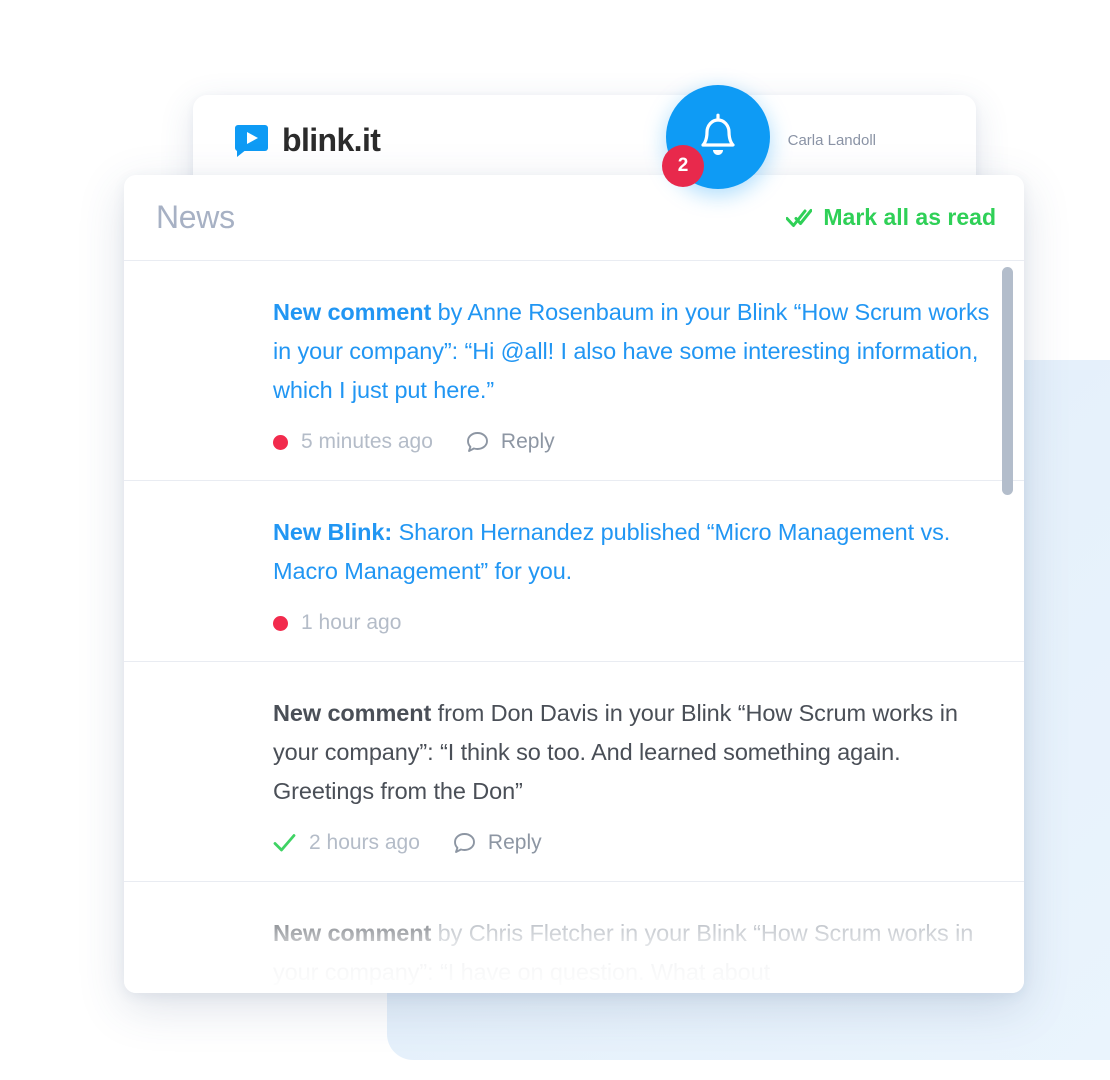 The height and width of the screenshot is (1080, 1110). What do you see at coordinates (351, 622) in the screenshot?
I see `timestamp: 1 hour ago` at bounding box center [351, 622].